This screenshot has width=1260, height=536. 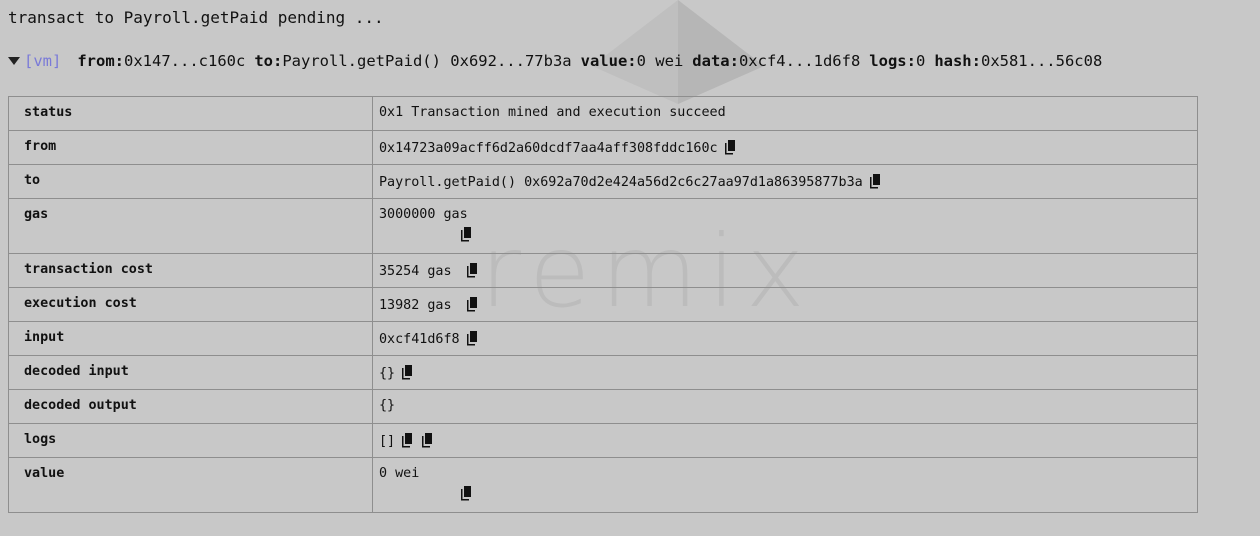 I want to click on decoded-output-value: {}, so click(x=387, y=405).